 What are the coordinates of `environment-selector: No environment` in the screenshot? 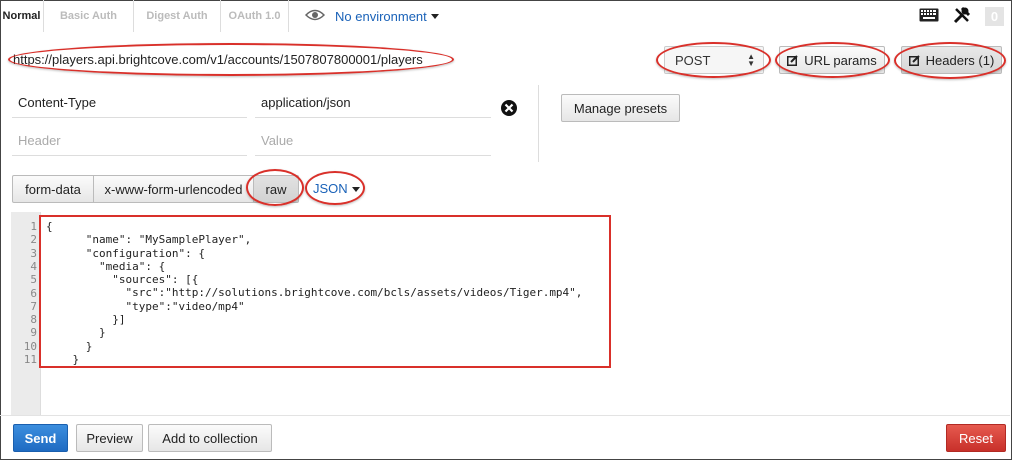 It's located at (370, 16).